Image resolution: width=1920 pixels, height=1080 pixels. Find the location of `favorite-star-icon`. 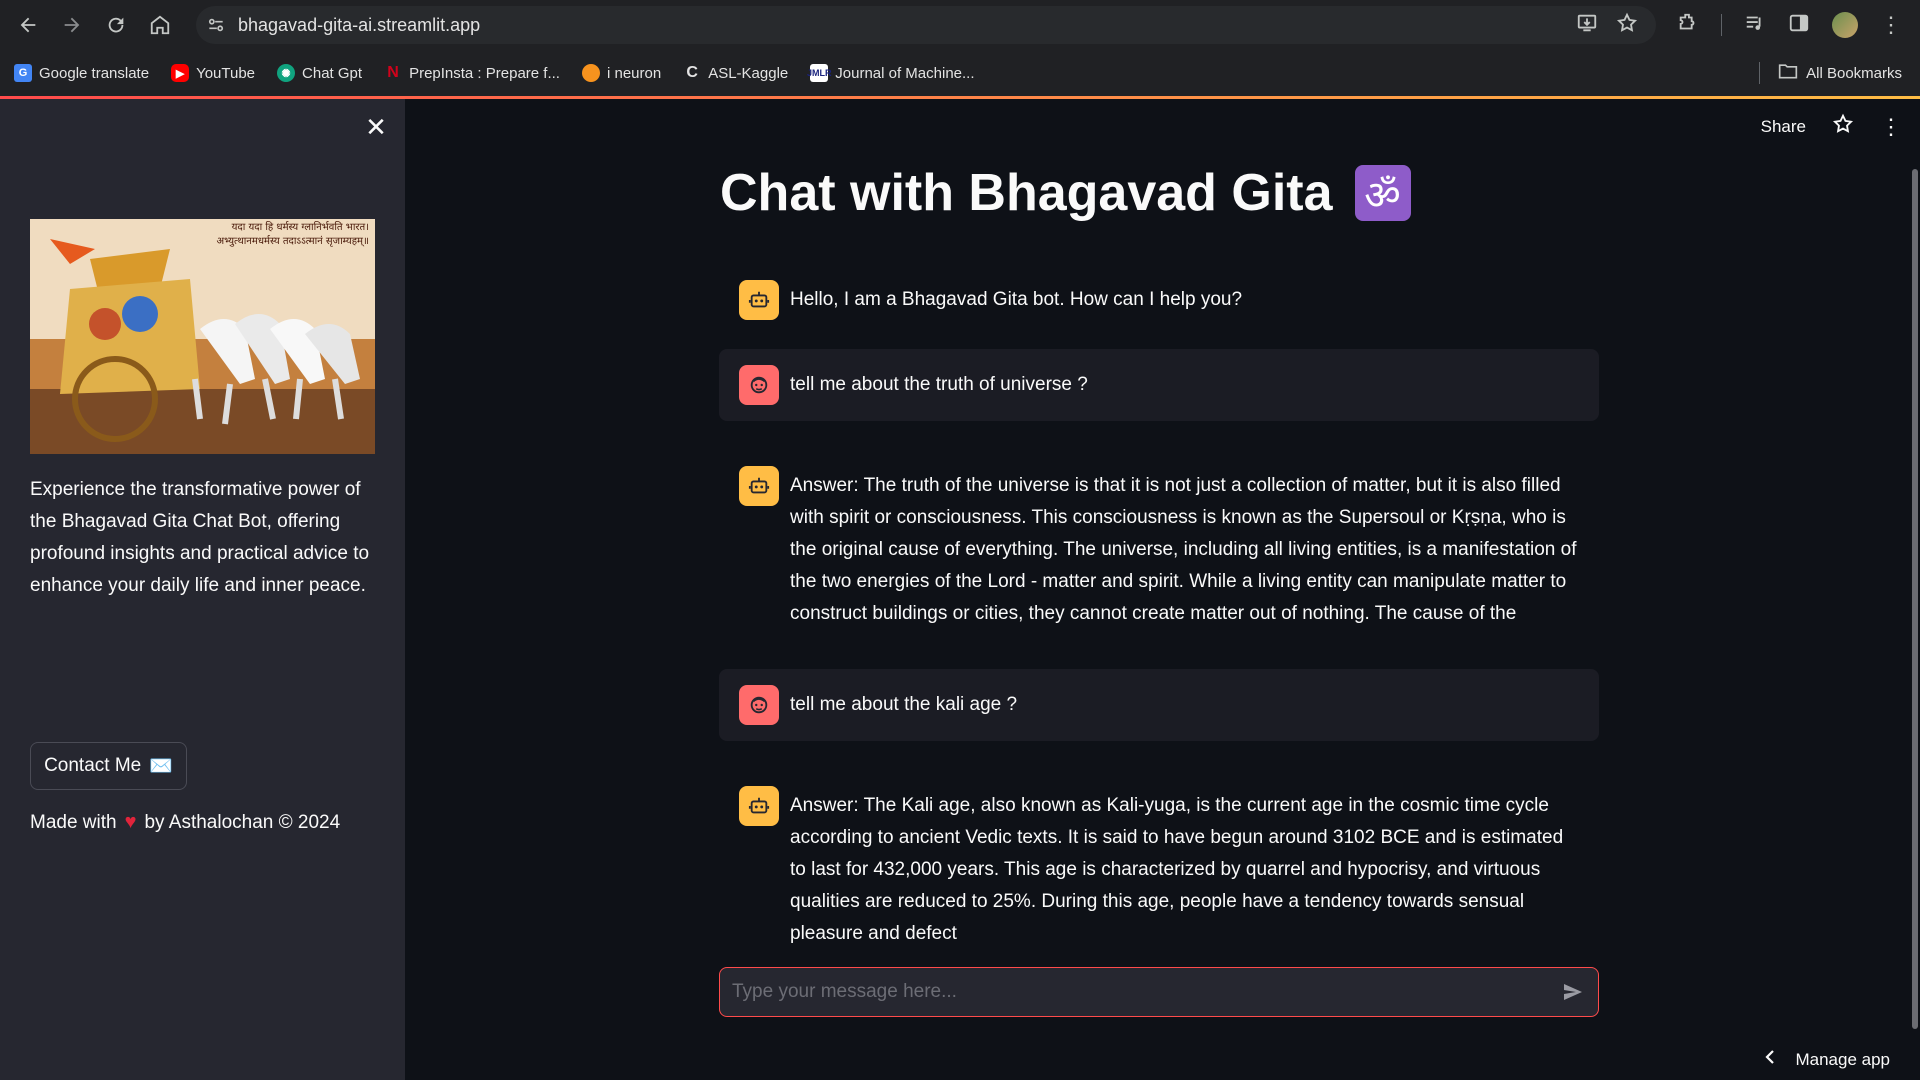

favorite-star-icon is located at coordinates (1843, 126).